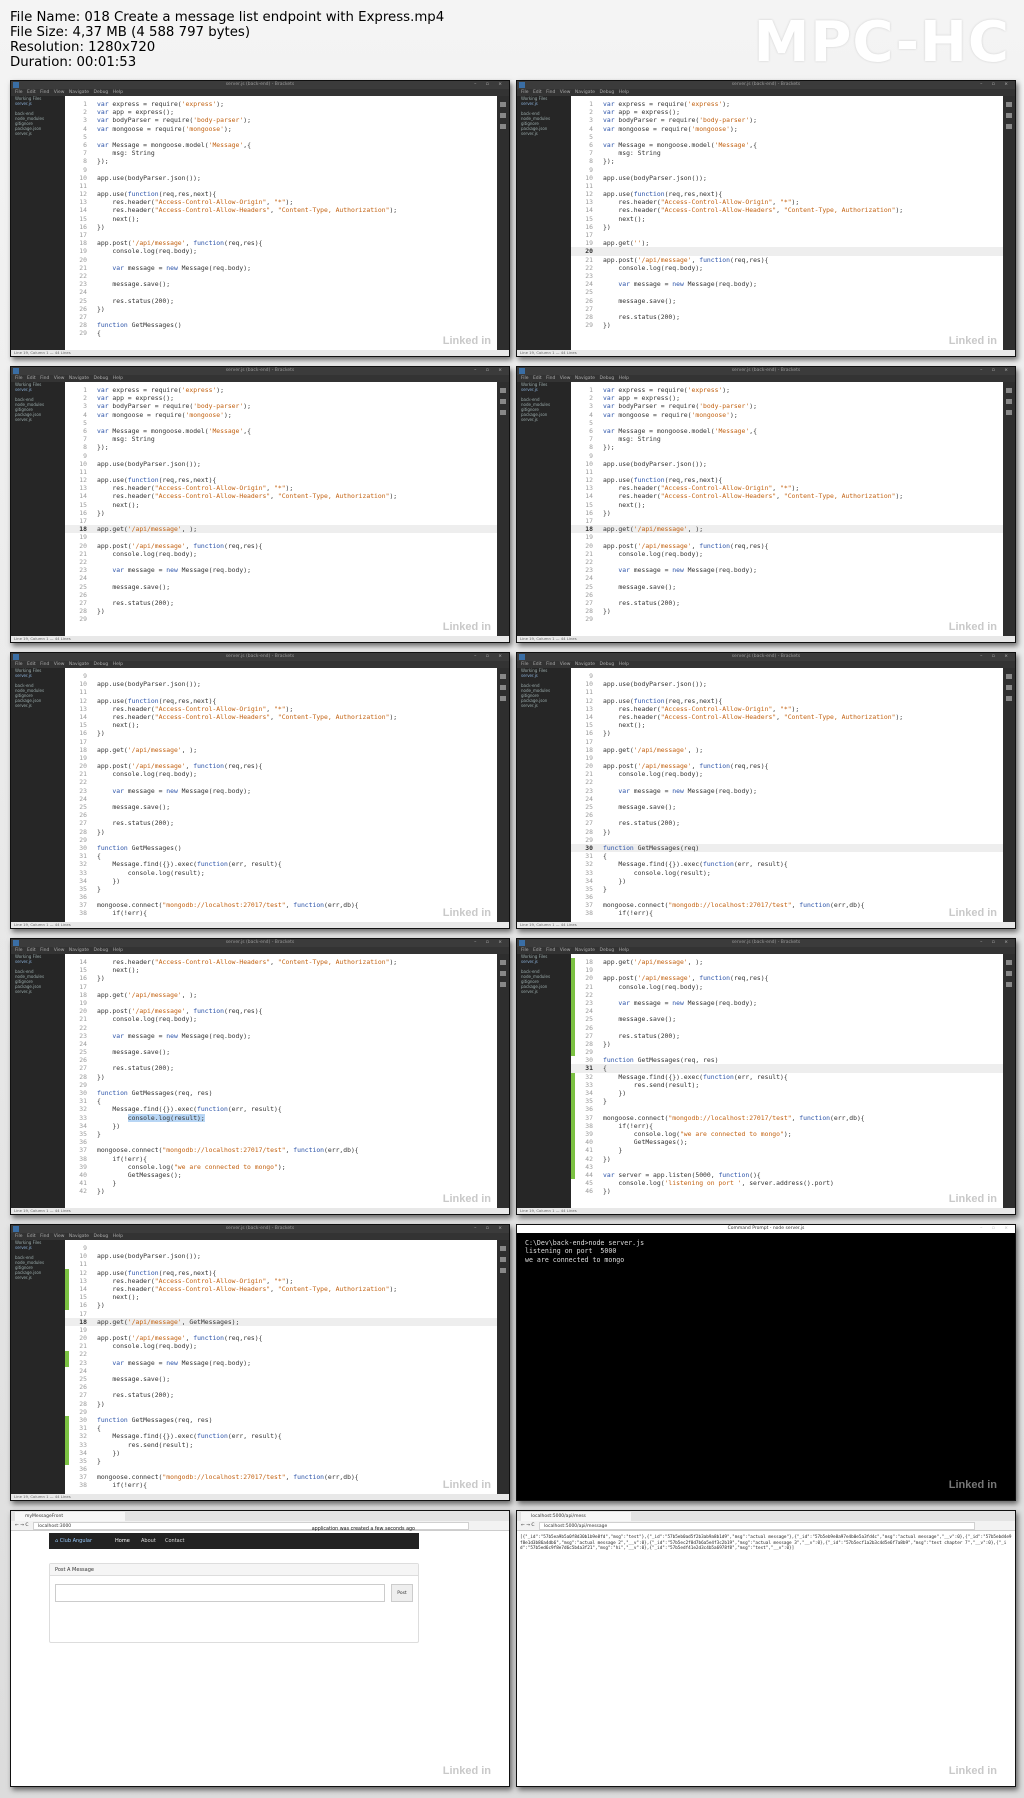 The width and height of the screenshot is (1024, 1798). What do you see at coordinates (281, 447) in the screenshot?
I see `code-line: 8});` at bounding box center [281, 447].